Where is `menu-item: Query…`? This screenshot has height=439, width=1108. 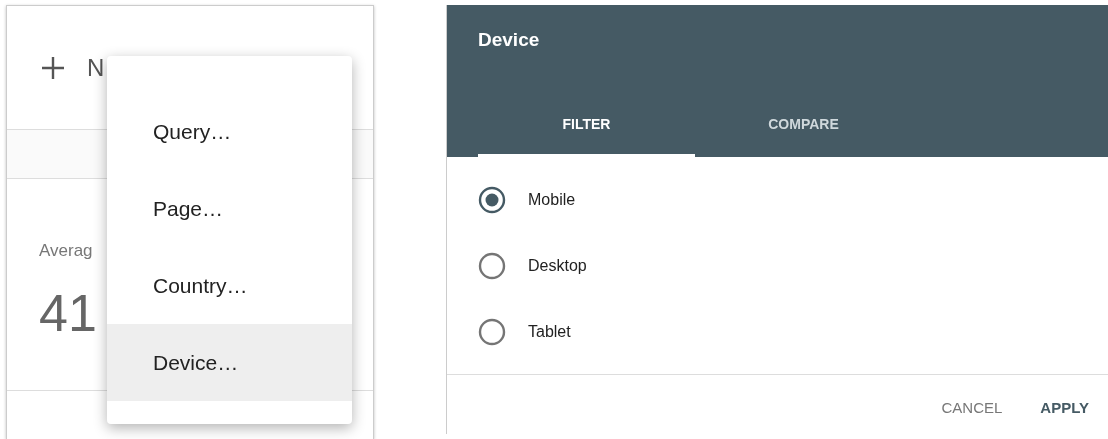
menu-item: Query… is located at coordinates (229, 131).